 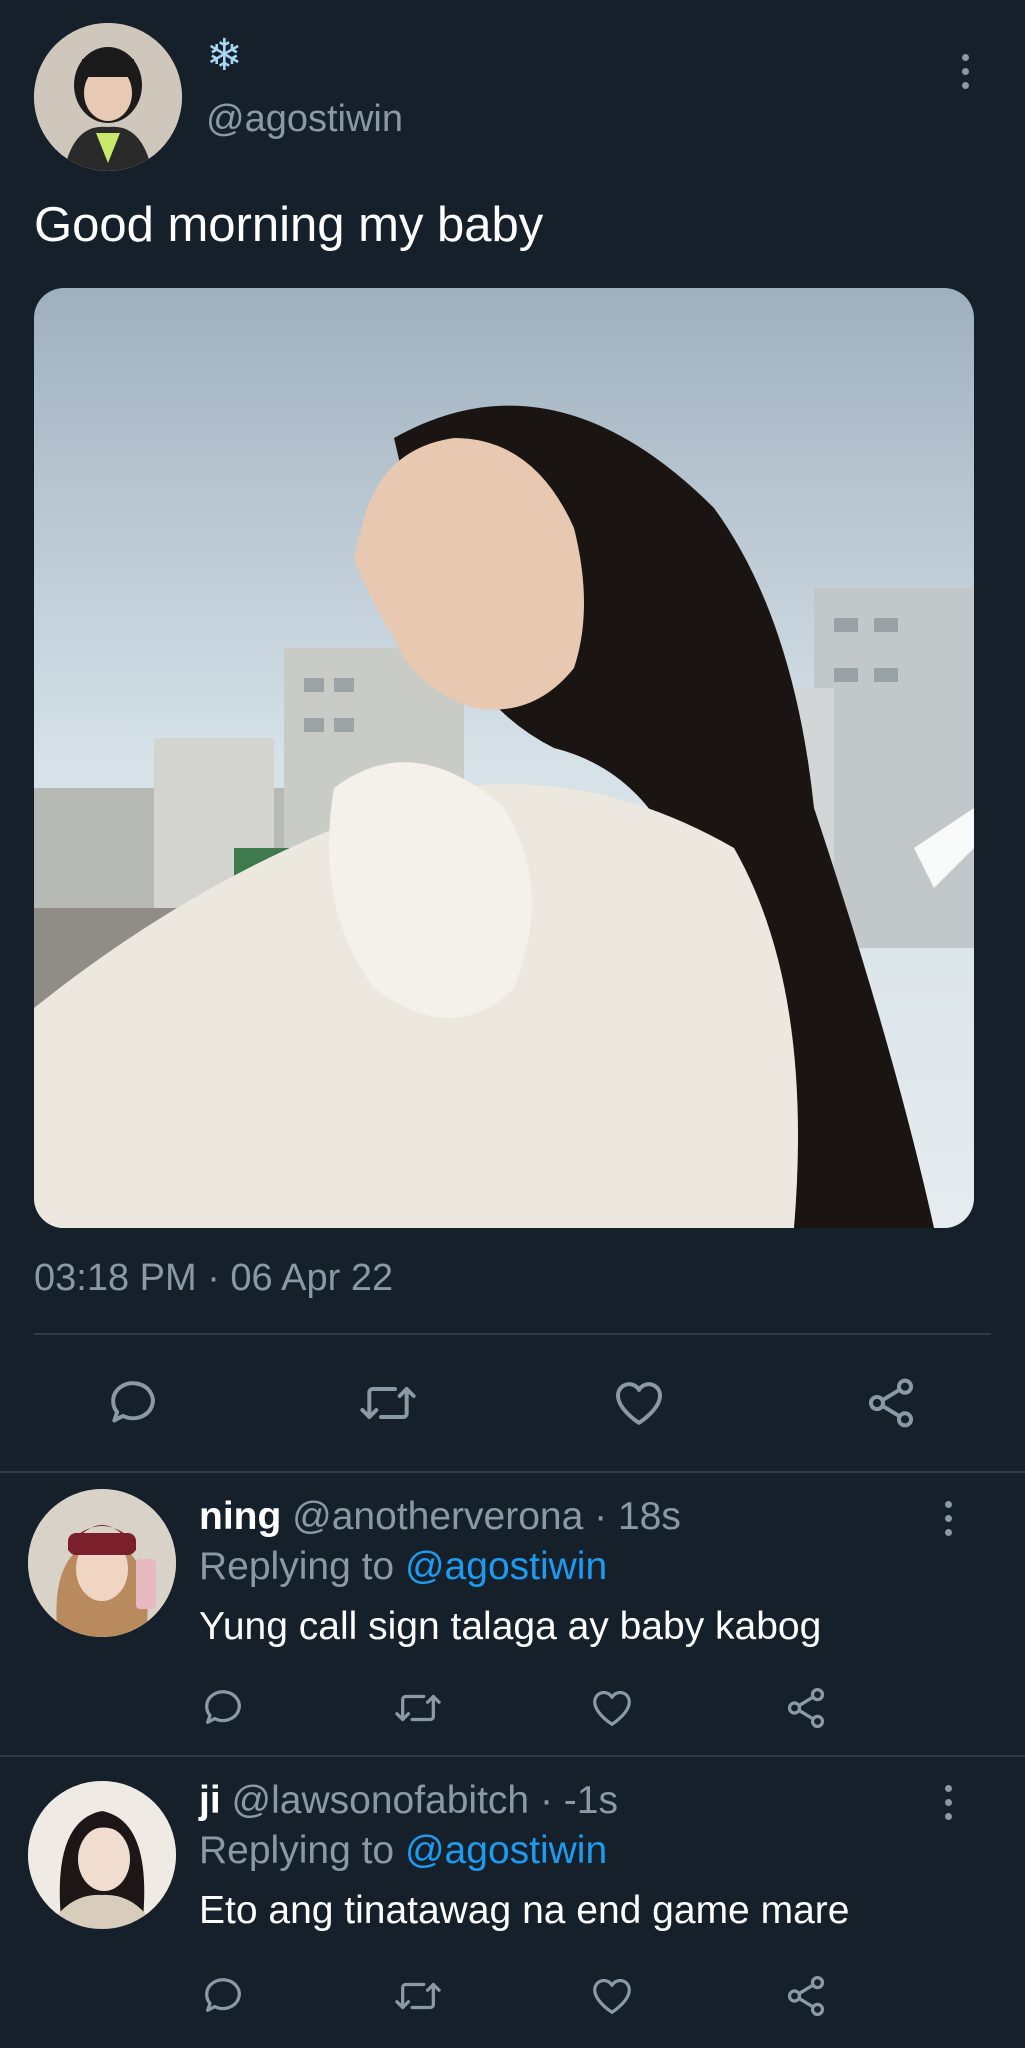 What do you see at coordinates (510, 1626) in the screenshot?
I see `reply-text: Yung call sign talaga ay baby kabog` at bounding box center [510, 1626].